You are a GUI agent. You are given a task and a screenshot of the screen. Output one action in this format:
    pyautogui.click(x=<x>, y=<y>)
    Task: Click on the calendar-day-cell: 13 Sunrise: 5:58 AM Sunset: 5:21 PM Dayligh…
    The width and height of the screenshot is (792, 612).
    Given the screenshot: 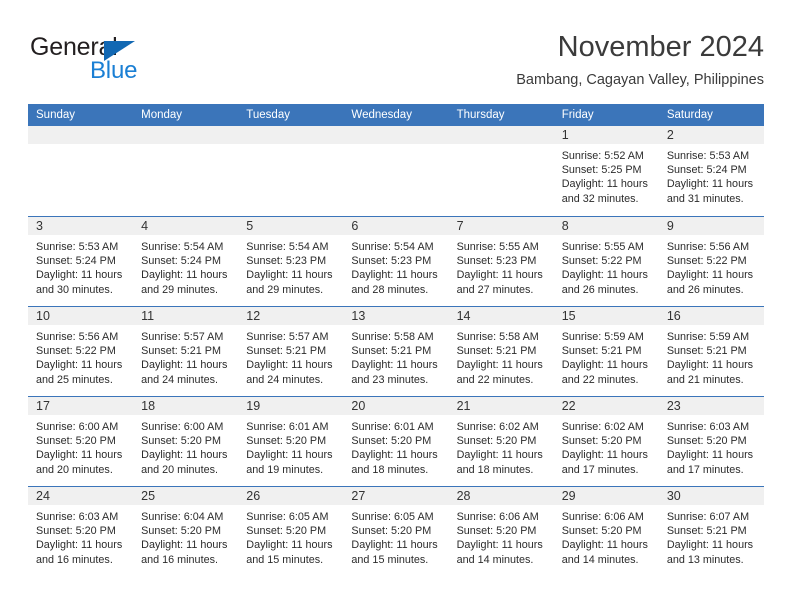 What is the action you would take?
    pyautogui.click(x=396, y=351)
    